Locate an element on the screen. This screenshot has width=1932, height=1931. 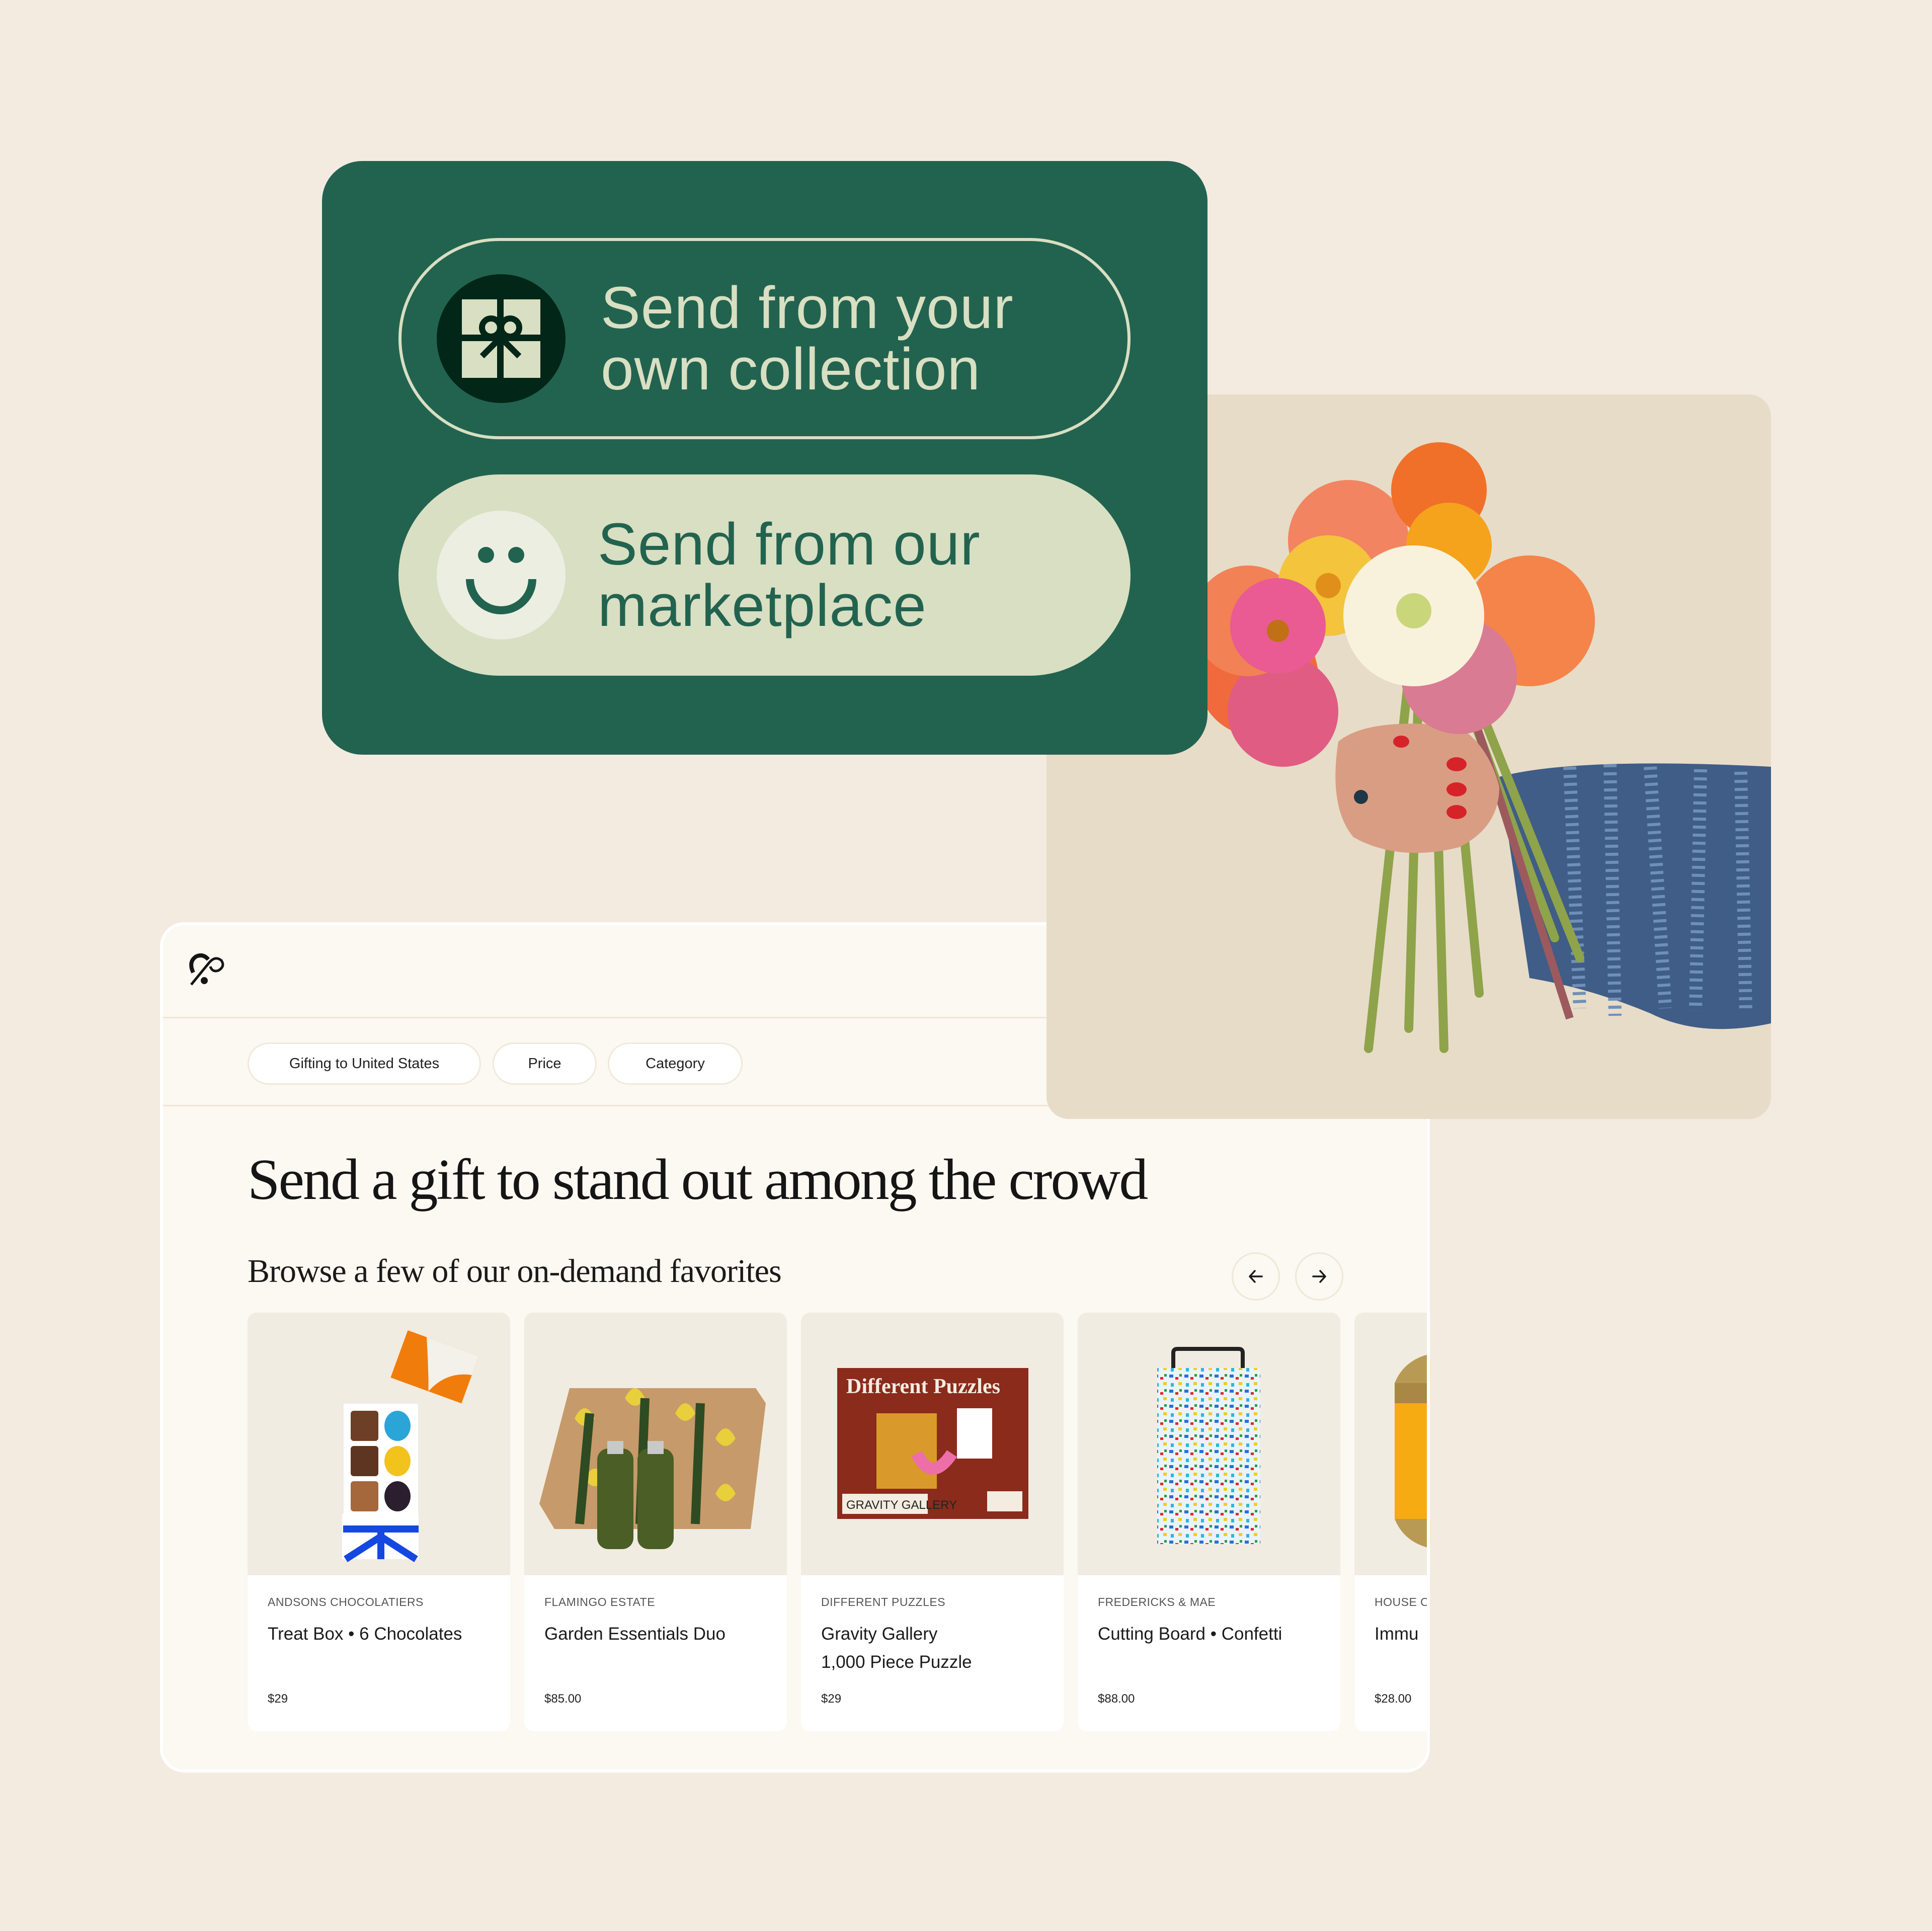
product-name: Garden Essentials Duo is located at coordinates (656, 1634).